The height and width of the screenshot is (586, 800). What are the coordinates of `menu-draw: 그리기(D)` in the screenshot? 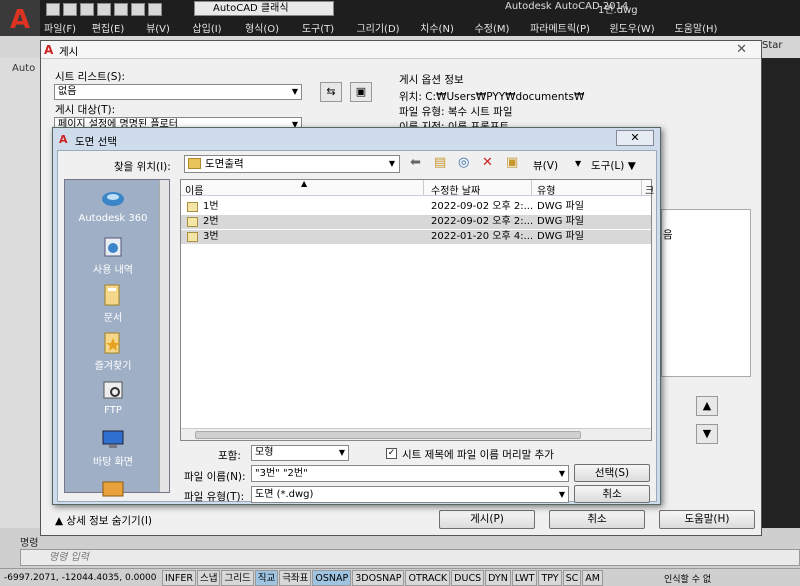 It's located at (378, 27).